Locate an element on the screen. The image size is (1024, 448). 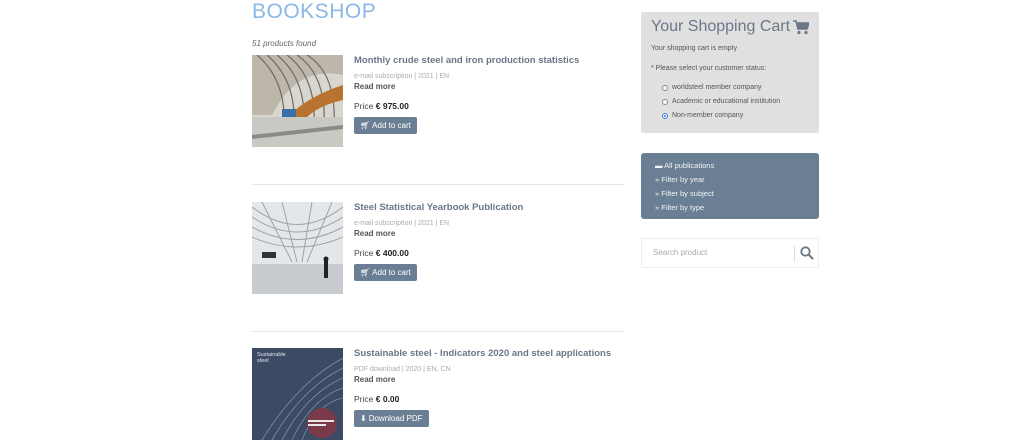
filter-label: All publications is located at coordinates (689, 165).